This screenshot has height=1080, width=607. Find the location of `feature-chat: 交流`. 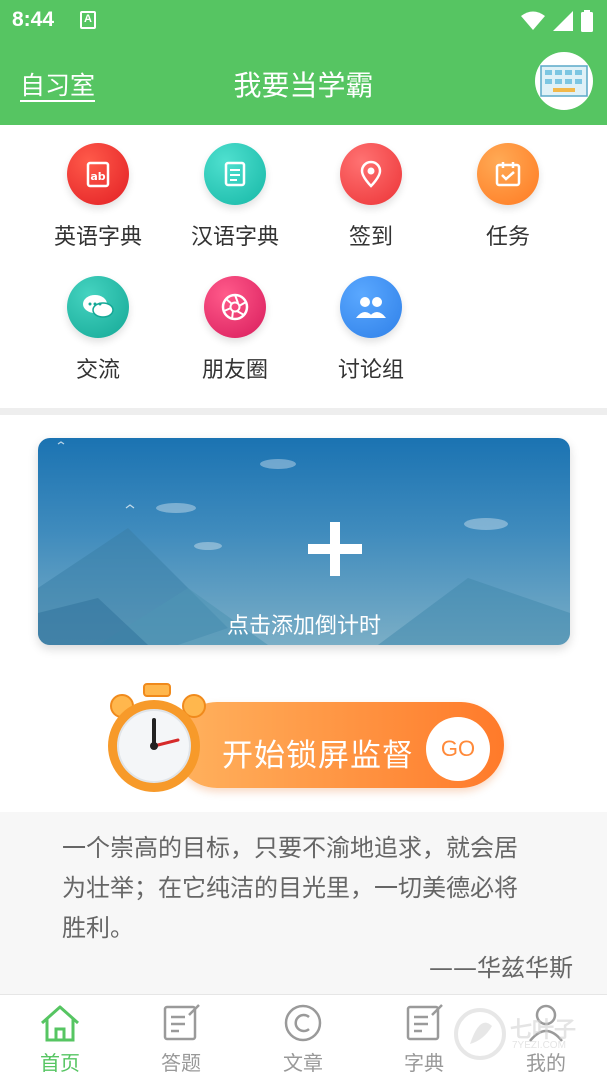

feature-chat: 交流 is located at coordinates (98, 320).